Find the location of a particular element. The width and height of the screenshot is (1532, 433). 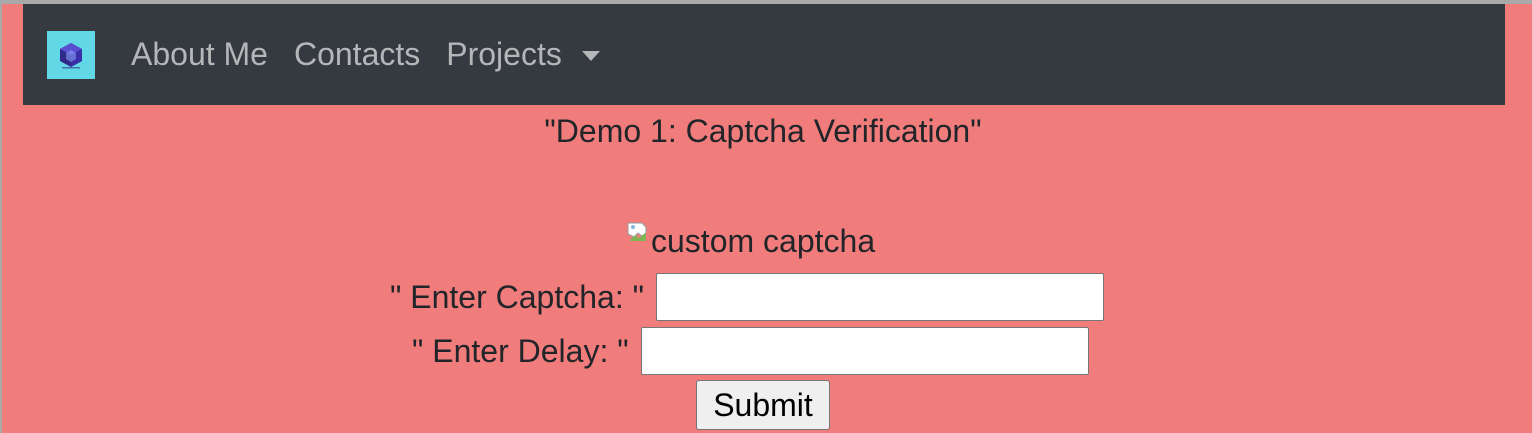

demo-title: "Demo 1: Captcha Verification" is located at coordinates (763, 131).